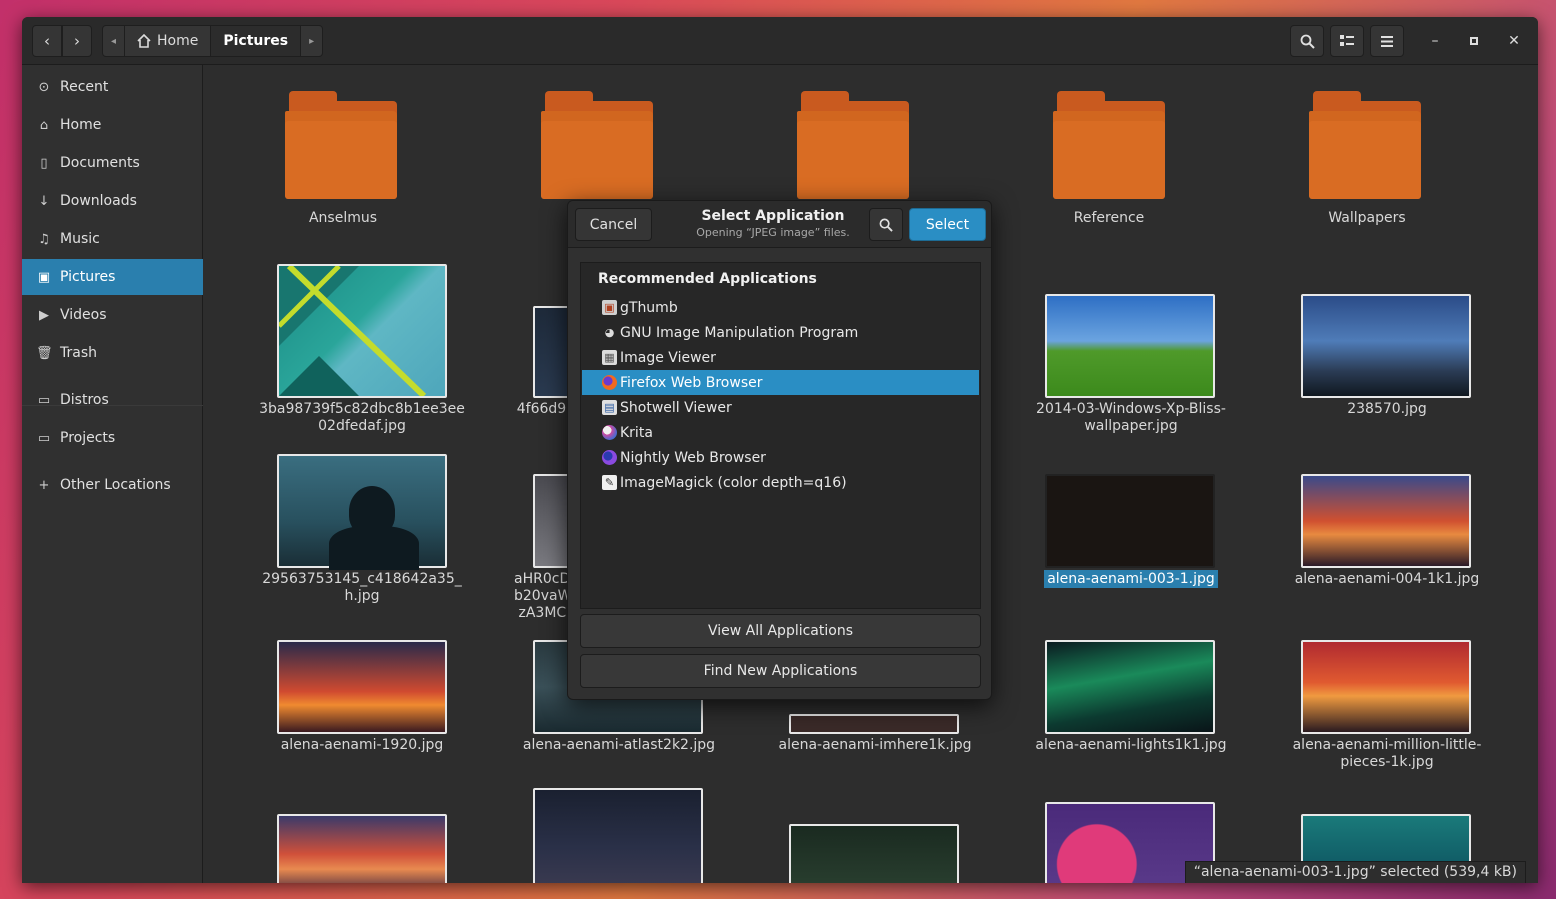  I want to click on minimize-button: –, so click(1435, 41).